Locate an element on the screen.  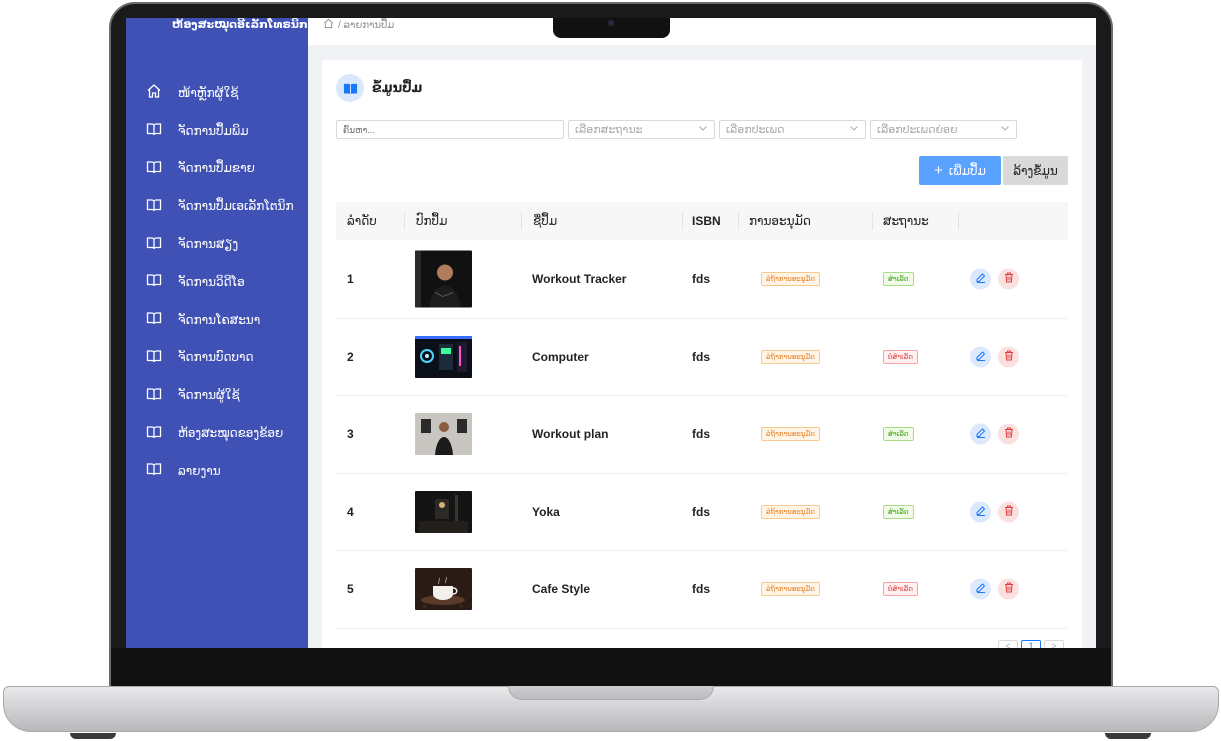
book-title: Cafe Style is located at coordinates (561, 589).